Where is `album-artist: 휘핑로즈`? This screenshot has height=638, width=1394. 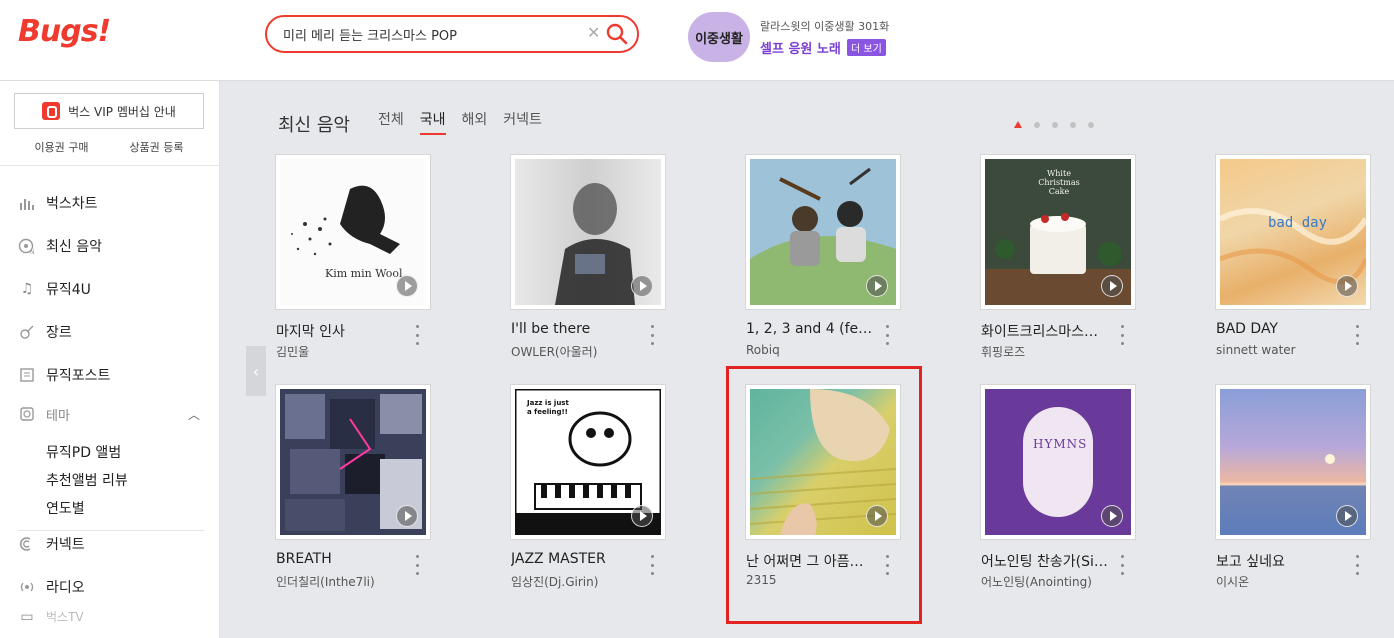
album-artist: 휘핑로즈 is located at coordinates (1046, 351).